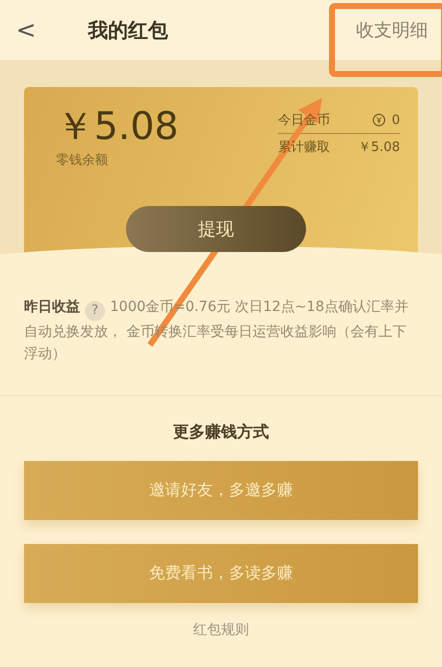 Image resolution: width=442 pixels, height=667 pixels. I want to click on balance-label: 零钱余额, so click(82, 160).